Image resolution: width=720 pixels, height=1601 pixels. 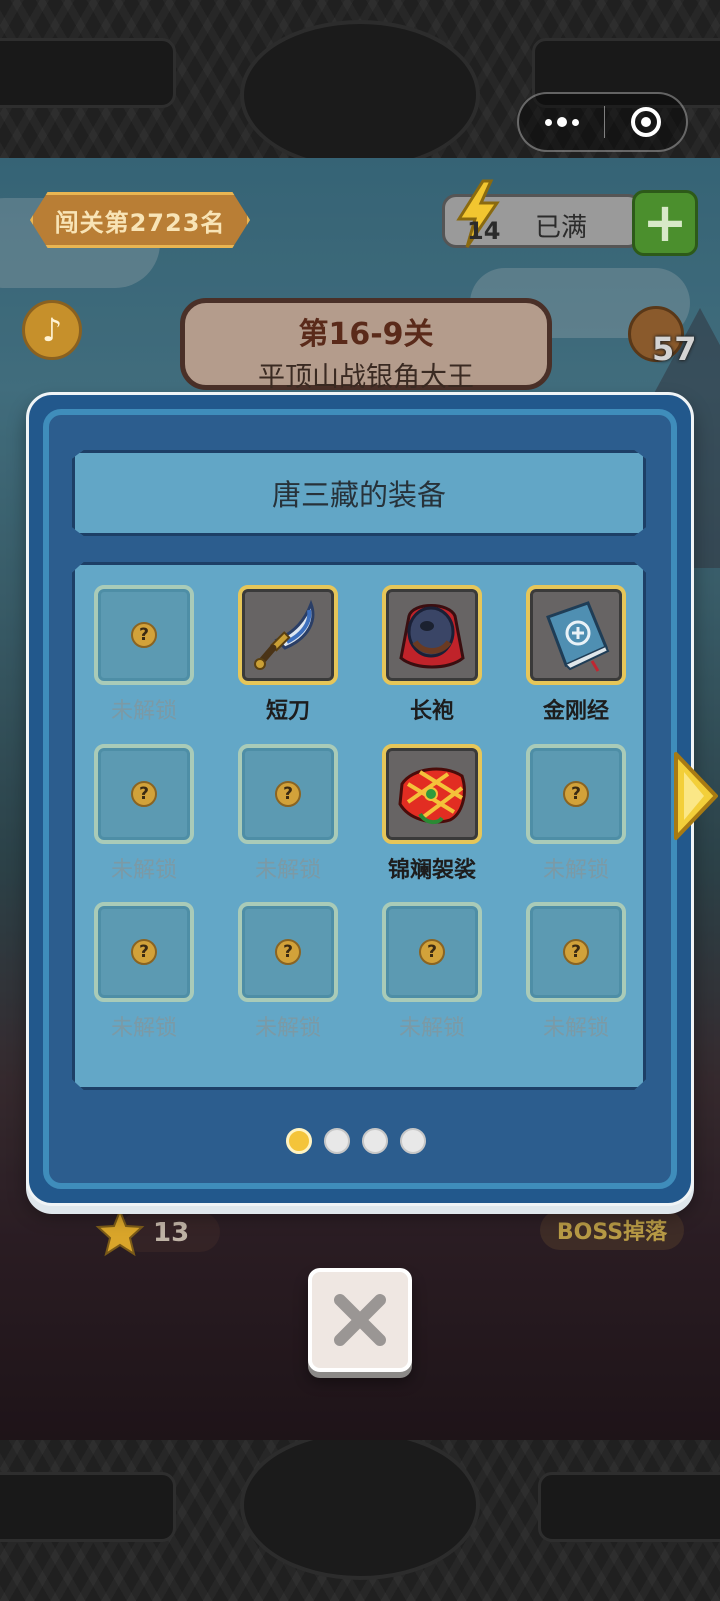 I want to click on close-icon, so click(x=360, y=1320).